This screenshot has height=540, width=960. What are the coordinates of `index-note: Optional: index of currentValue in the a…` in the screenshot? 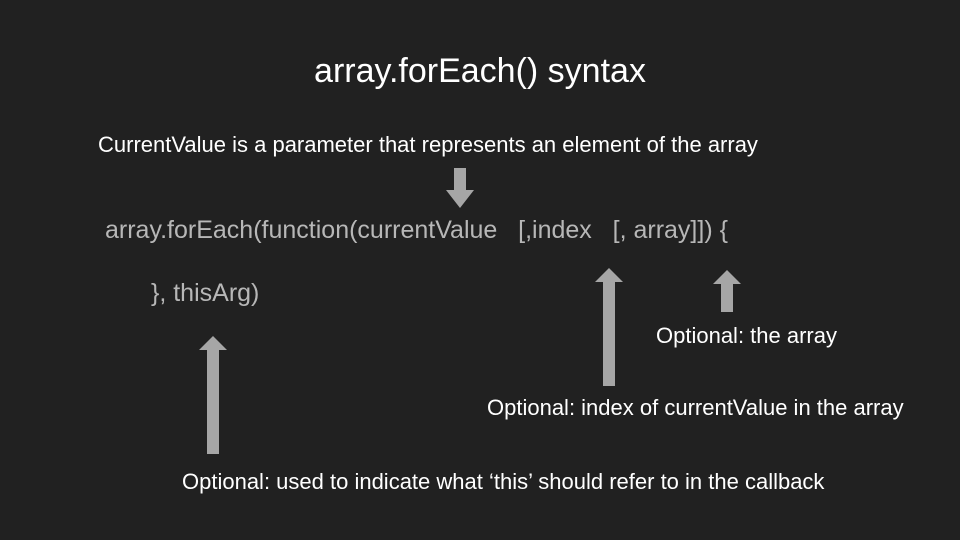 It's located at (695, 407).